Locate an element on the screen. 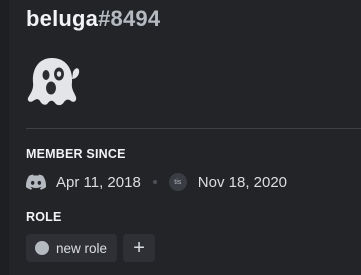 The image size is (361, 275). plus-icon: + is located at coordinates (139, 247).